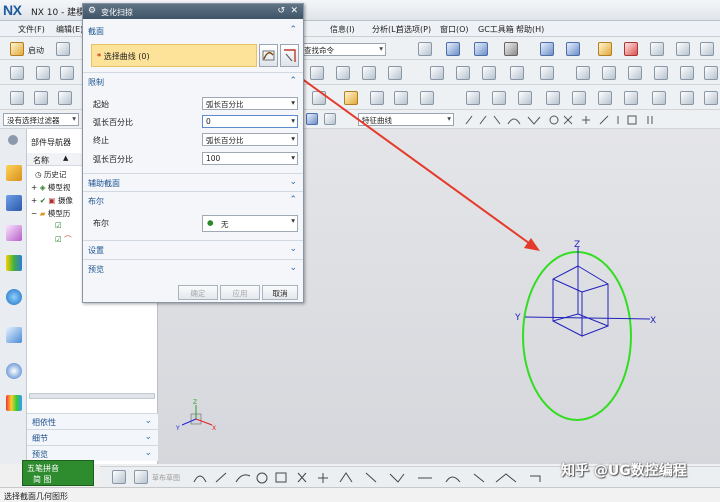 This screenshot has height=502, width=720. Describe the element at coordinates (50, 213) in the screenshot. I see `tree-item-model-history: − ▰ 模型历` at that location.